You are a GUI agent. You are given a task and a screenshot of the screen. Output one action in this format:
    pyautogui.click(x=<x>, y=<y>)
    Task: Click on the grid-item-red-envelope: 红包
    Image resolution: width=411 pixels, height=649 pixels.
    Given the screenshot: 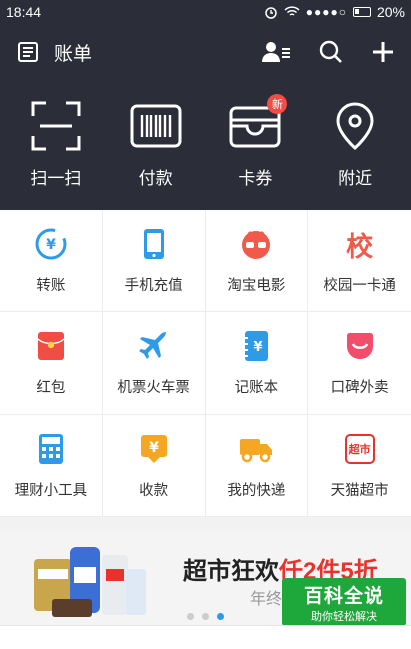 What is the action you would take?
    pyautogui.click(x=51, y=363)
    